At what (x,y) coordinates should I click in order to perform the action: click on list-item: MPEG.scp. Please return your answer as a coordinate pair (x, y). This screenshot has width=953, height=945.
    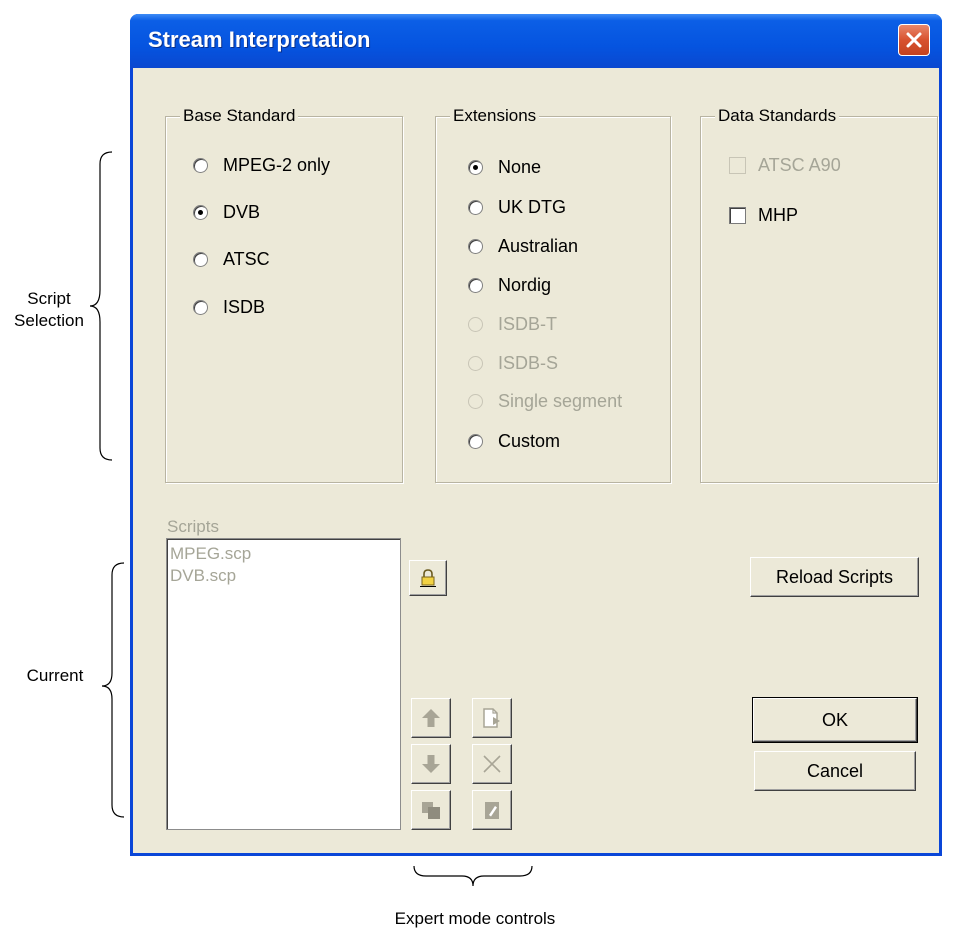
    Looking at the image, I should click on (283, 554).